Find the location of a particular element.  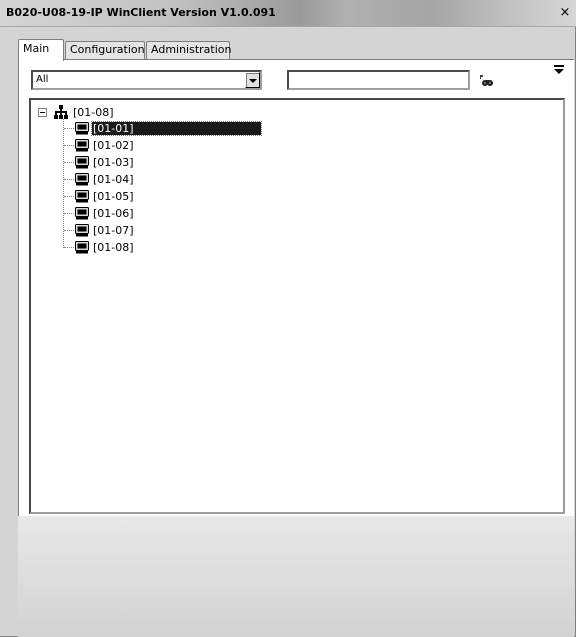

tree-node-01-05: [01-05] is located at coordinates (179, 196).